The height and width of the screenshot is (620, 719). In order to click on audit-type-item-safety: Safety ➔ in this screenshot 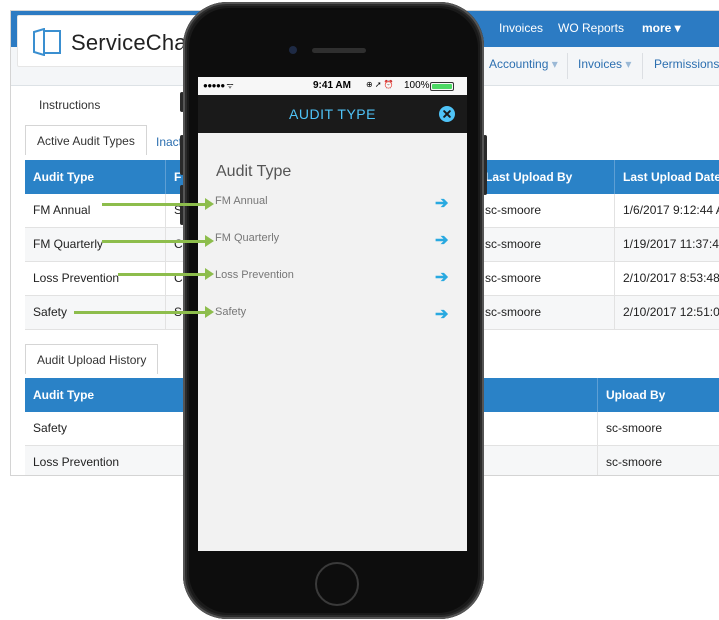, I will do `click(332, 314)`.